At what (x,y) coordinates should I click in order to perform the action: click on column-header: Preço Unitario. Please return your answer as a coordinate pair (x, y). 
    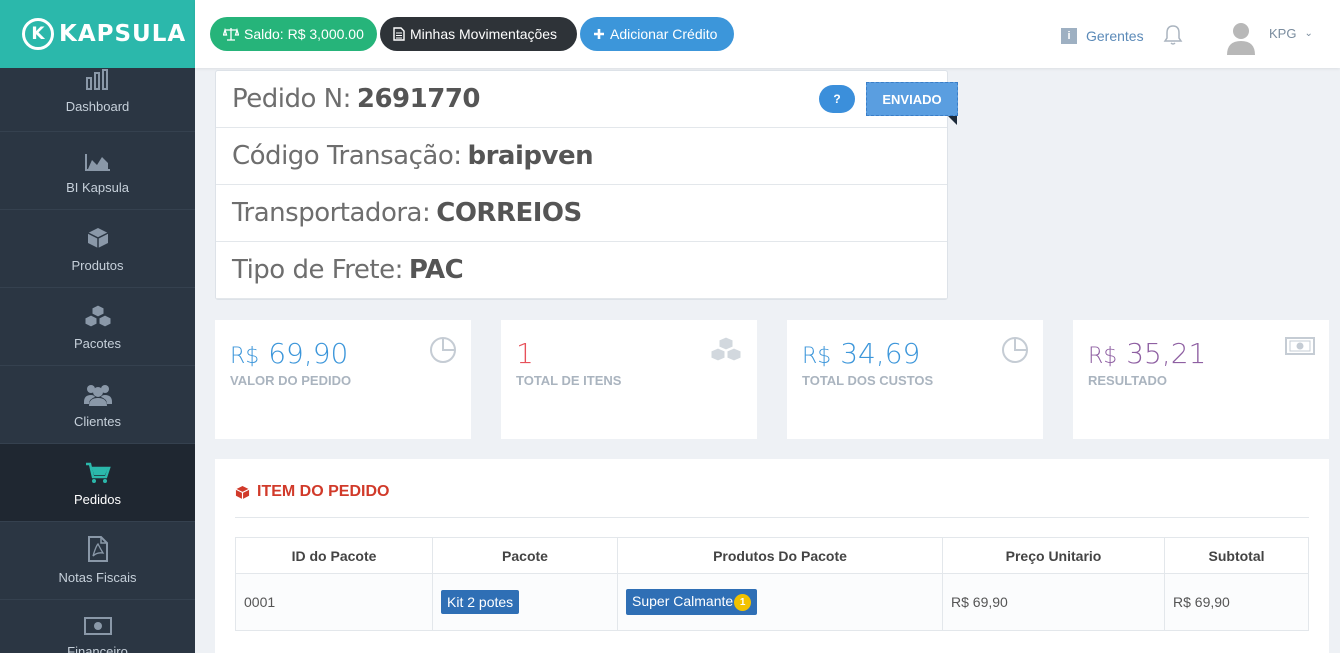
    Looking at the image, I should click on (1053, 555).